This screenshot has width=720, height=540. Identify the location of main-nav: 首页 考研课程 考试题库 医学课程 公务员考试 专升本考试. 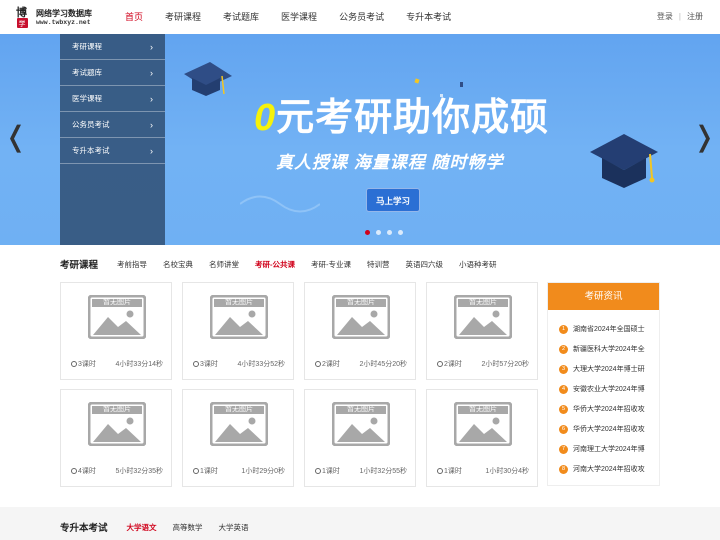
(288, 17).